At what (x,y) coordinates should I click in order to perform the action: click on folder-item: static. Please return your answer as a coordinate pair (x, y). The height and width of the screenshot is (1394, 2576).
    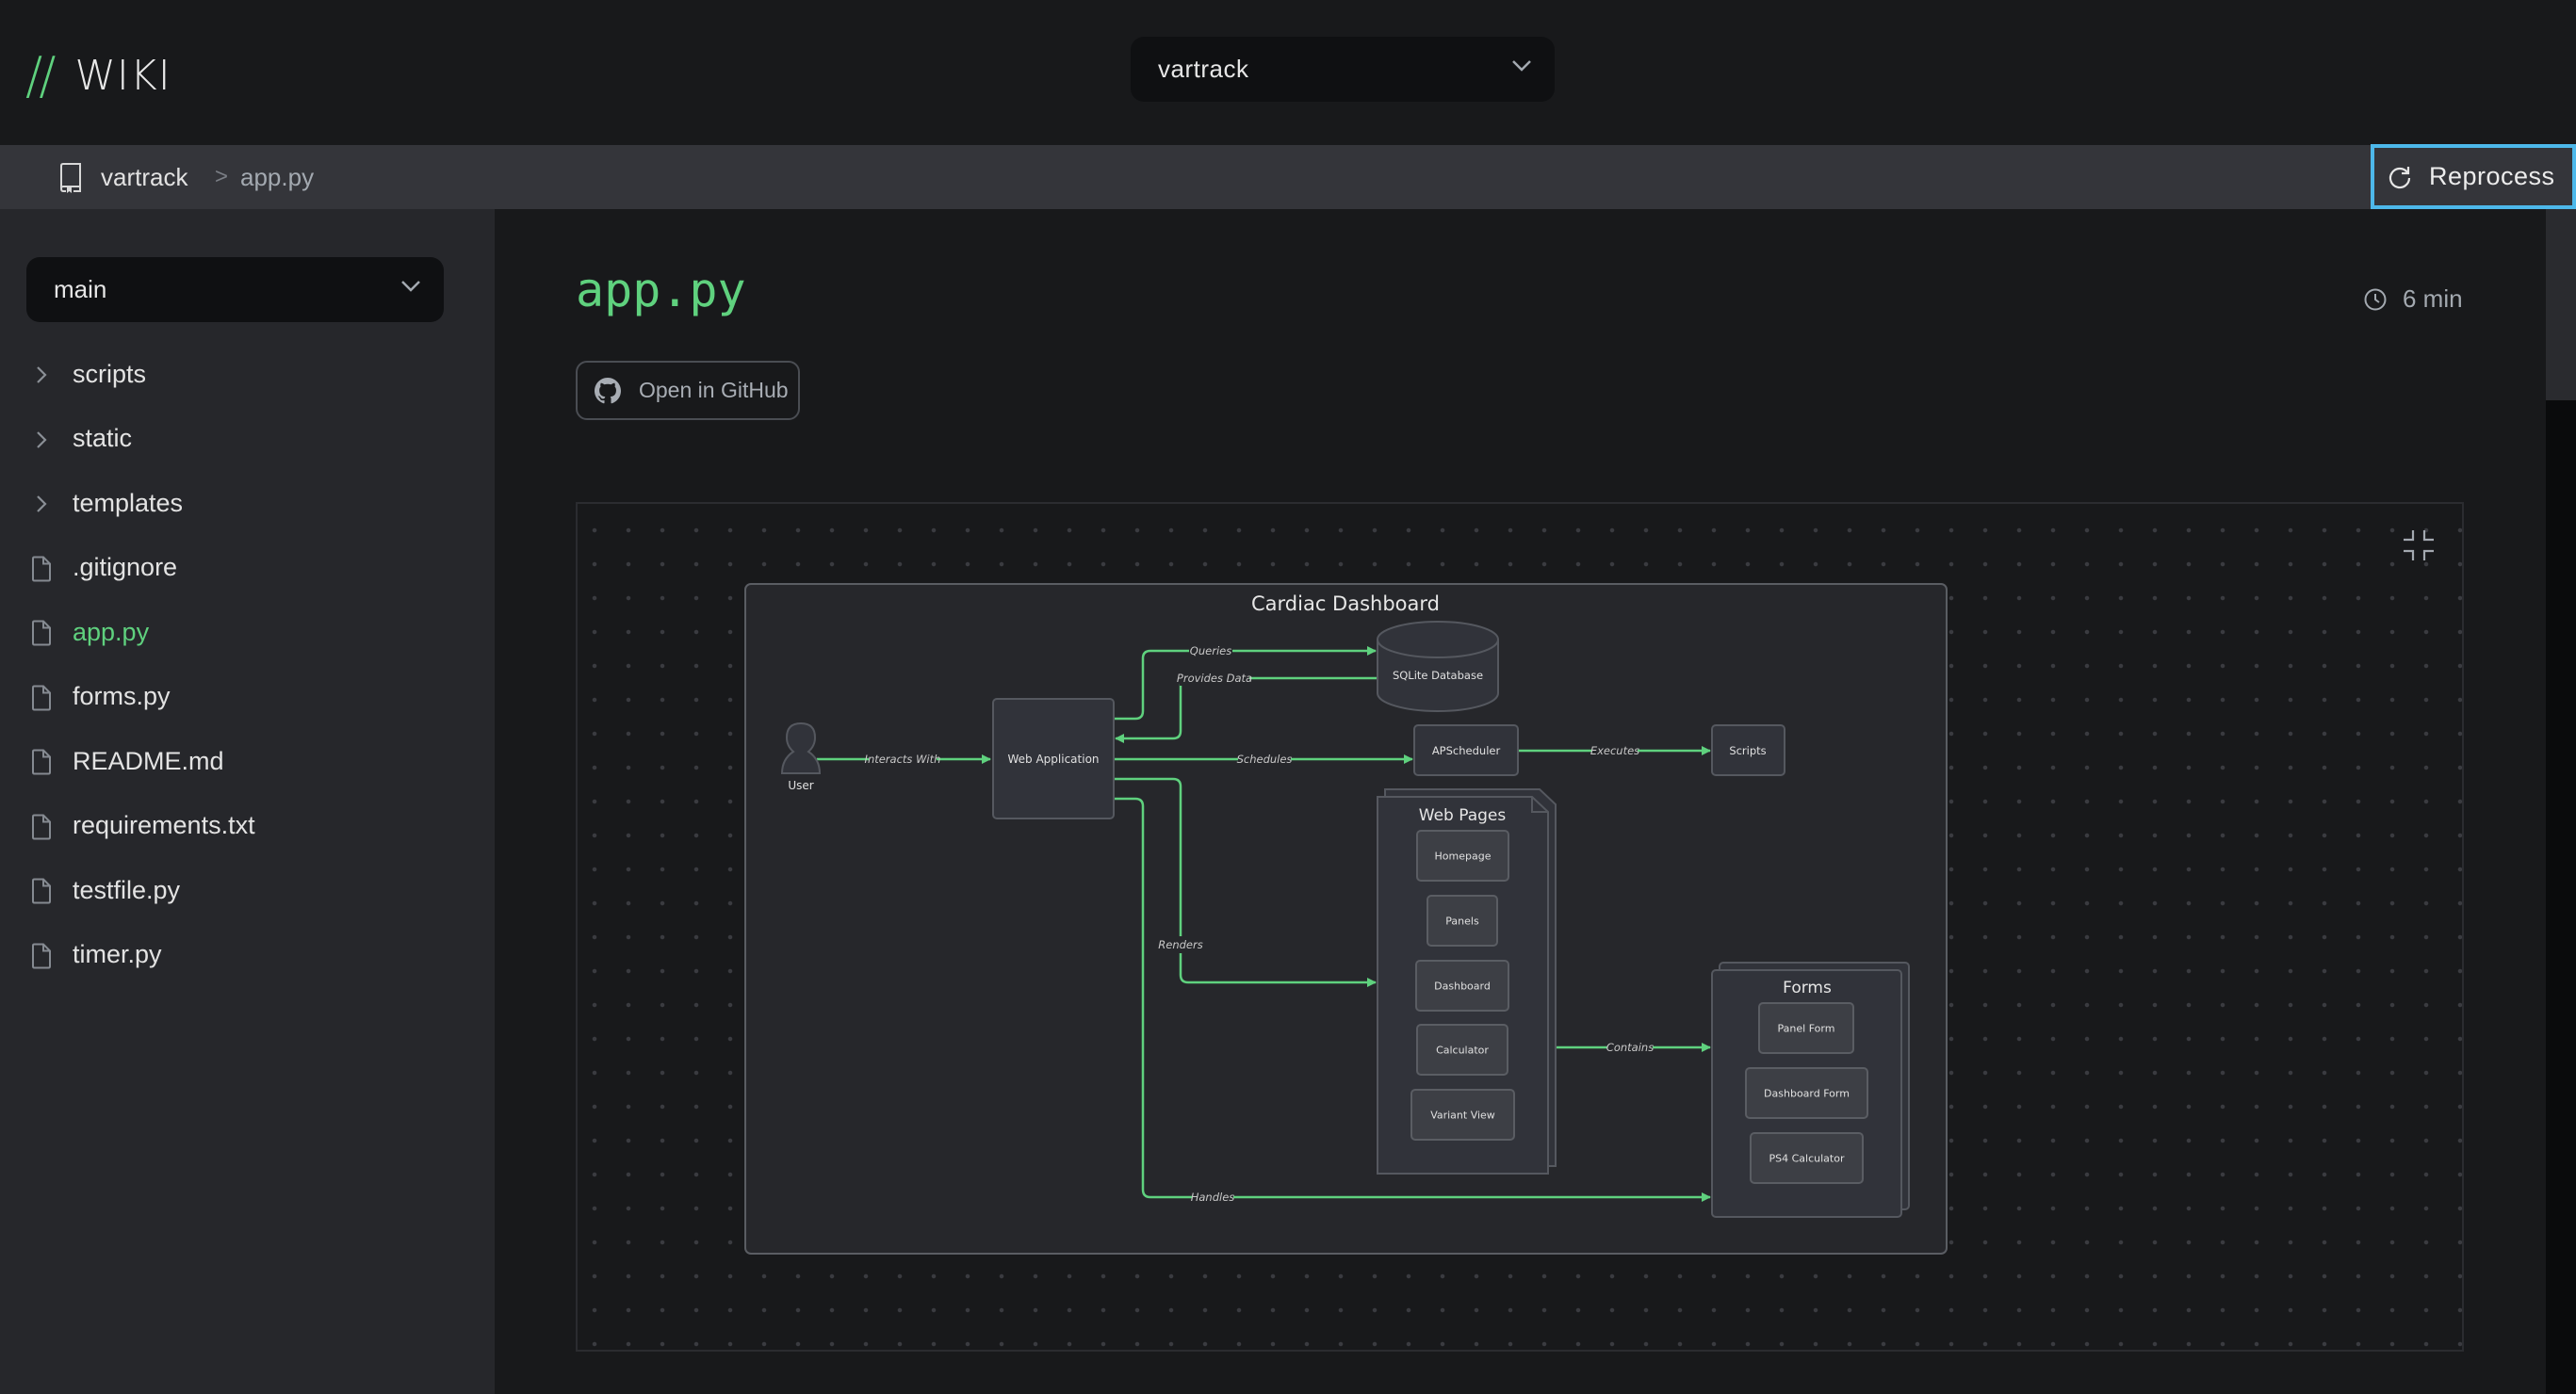
    Looking at the image, I should click on (247, 439).